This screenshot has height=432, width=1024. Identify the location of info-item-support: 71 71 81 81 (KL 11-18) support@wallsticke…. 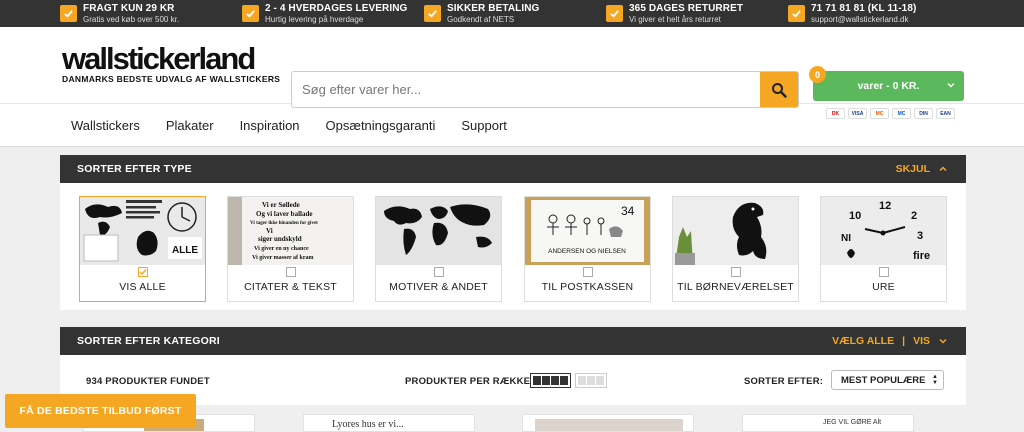
(852, 13).